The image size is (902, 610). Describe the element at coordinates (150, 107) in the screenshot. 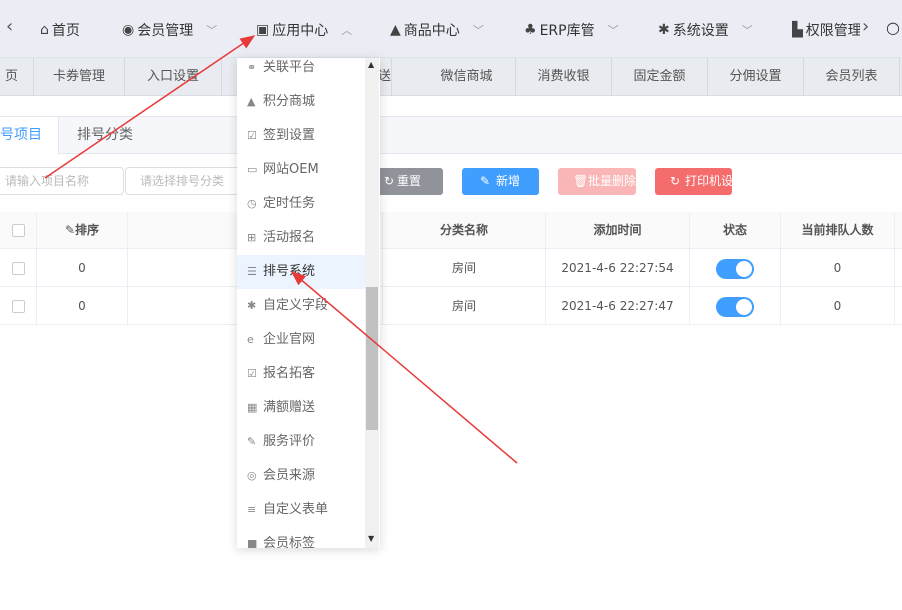

I see `arrow-to-app-center` at that location.